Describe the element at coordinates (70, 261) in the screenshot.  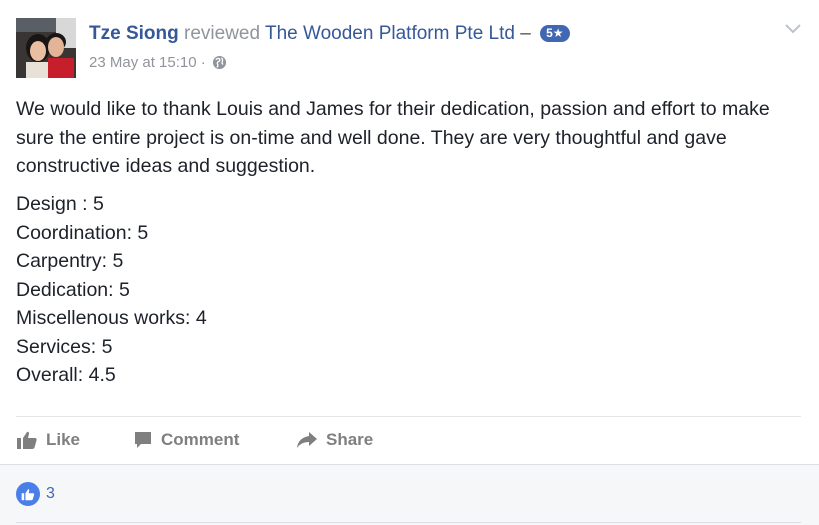
I see `rating-line: Carpentry: 5` at that location.